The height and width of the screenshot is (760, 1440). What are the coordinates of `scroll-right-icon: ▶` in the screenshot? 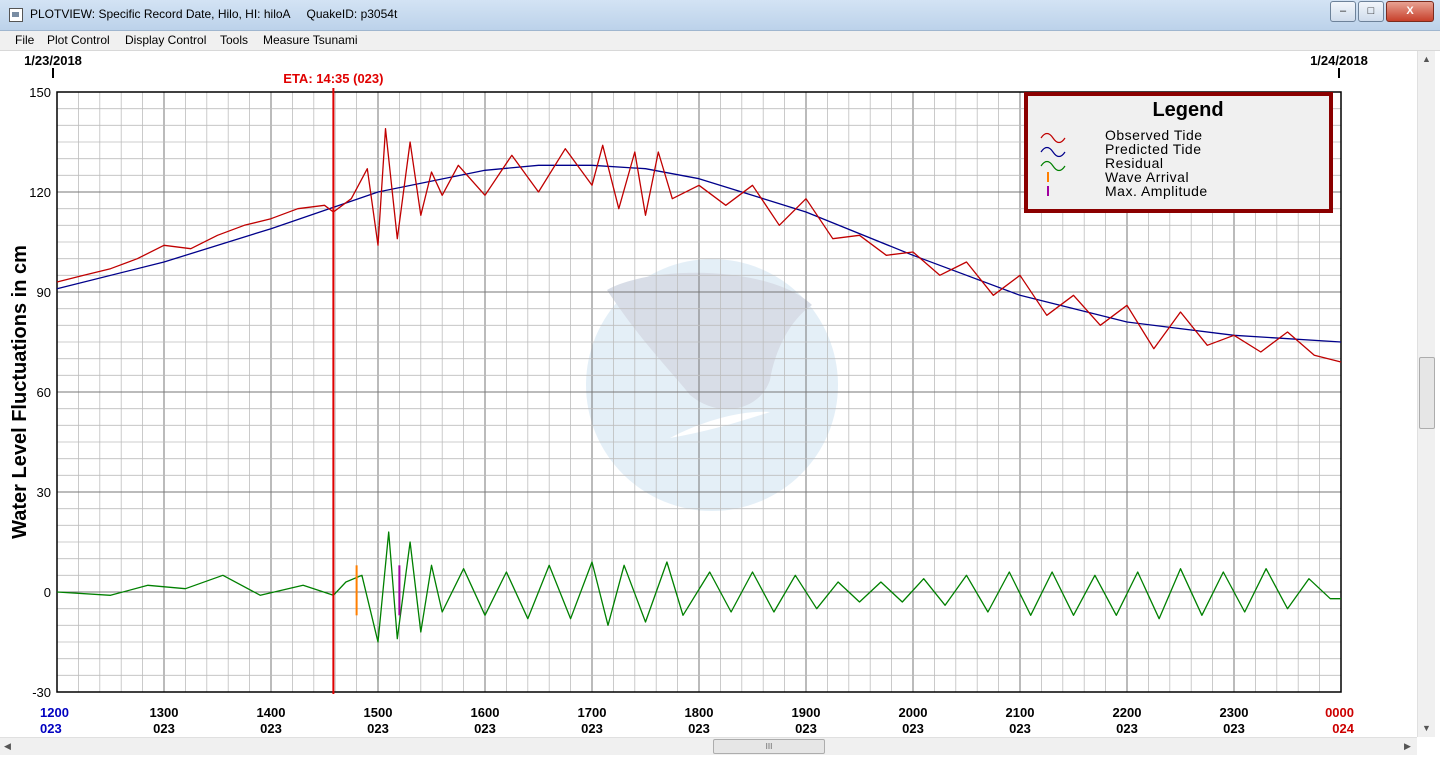 It's located at (1407, 746).